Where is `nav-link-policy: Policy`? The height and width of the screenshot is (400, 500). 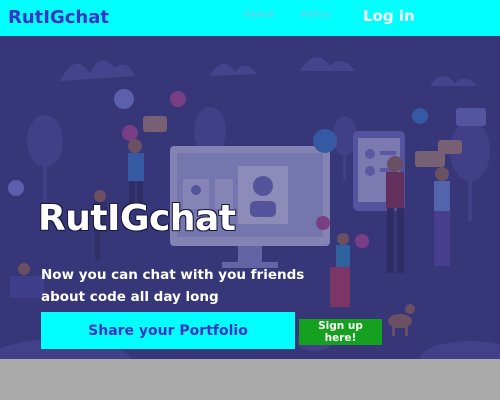 nav-link-policy: Policy is located at coordinates (315, 15).